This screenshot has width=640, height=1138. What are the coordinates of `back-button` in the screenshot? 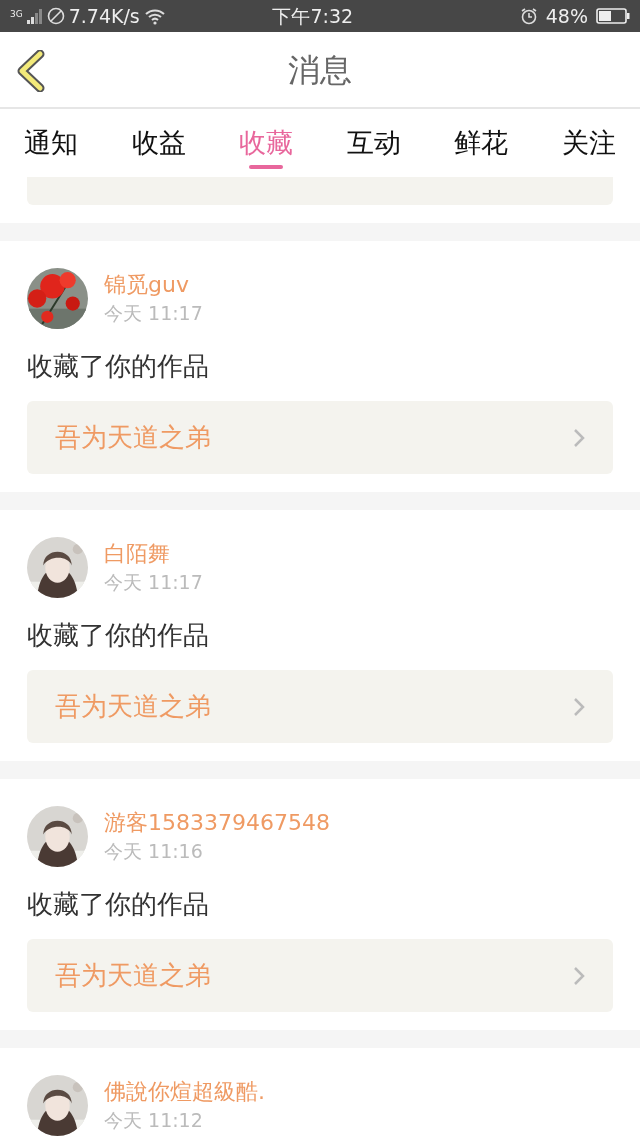 It's located at (31, 71).